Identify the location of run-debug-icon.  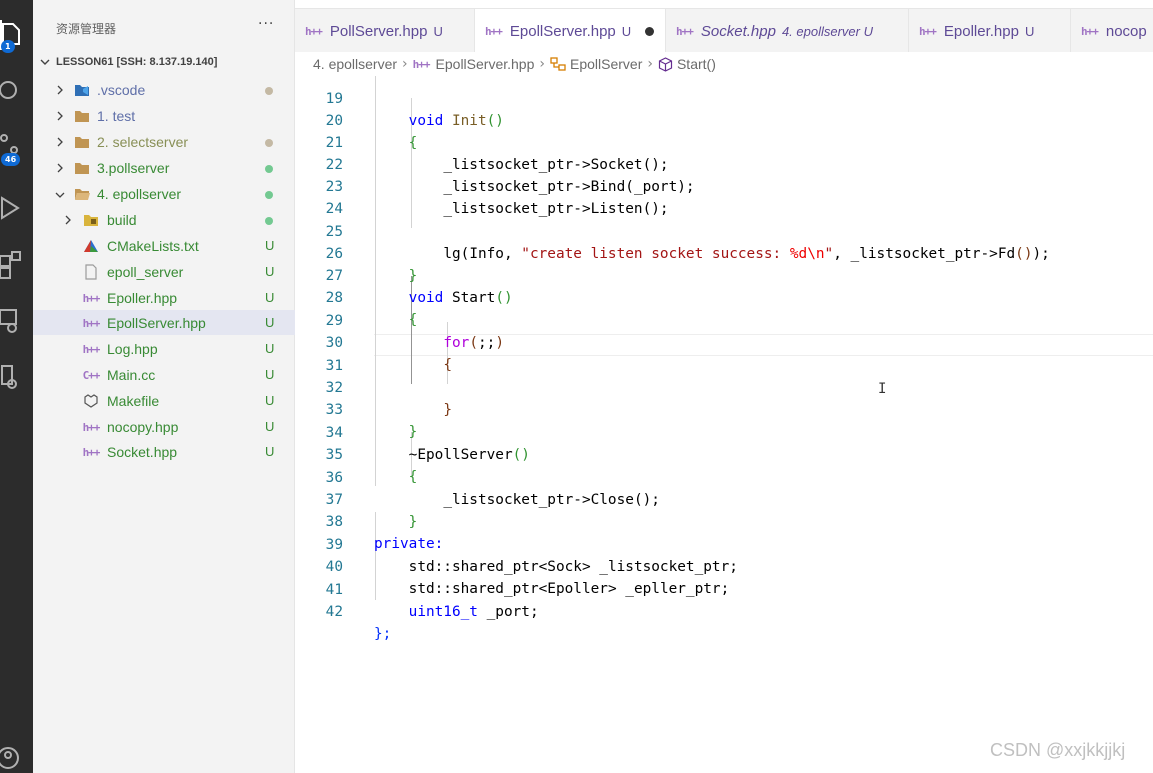
(16, 208).